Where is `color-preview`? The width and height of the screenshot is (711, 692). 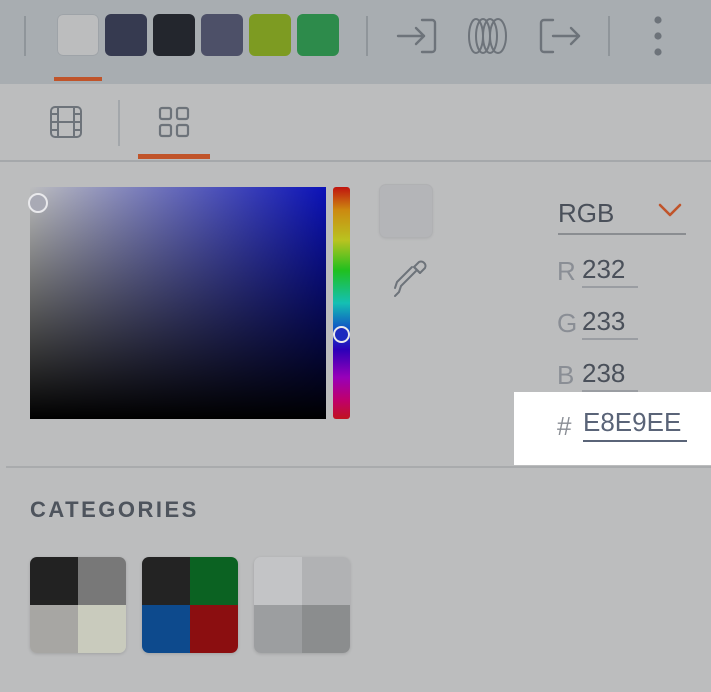 color-preview is located at coordinates (406, 211).